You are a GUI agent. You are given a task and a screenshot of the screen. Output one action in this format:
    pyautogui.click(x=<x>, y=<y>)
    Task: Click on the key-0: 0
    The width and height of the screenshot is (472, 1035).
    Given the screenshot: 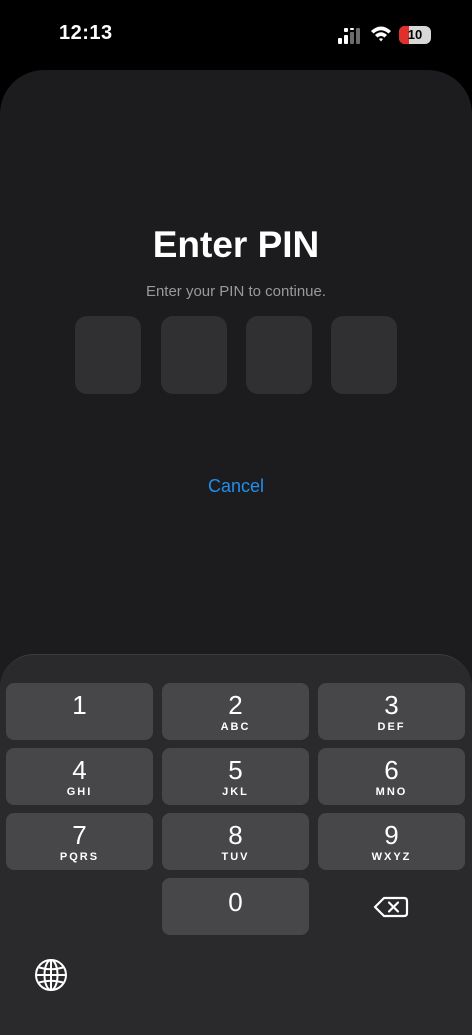 What is the action you would take?
    pyautogui.click(x=235, y=906)
    